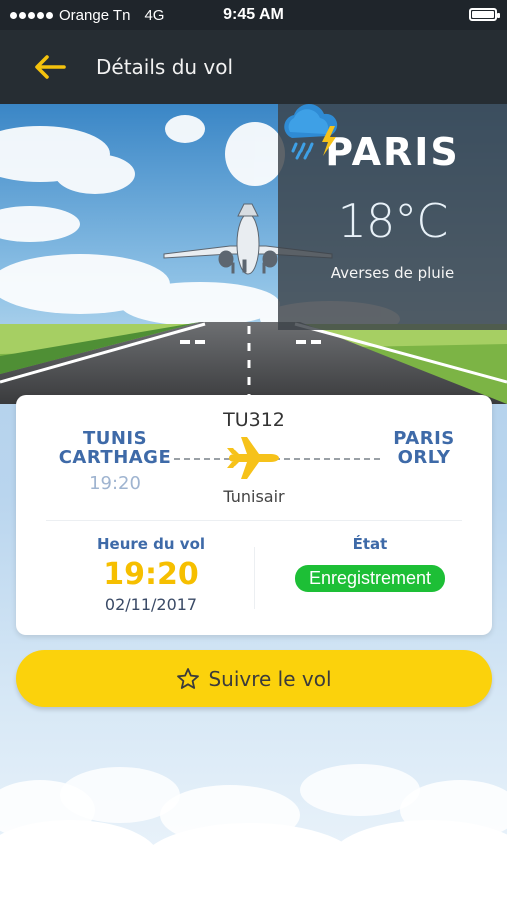 The image size is (507, 900). What do you see at coordinates (95, 15) in the screenshot?
I see `carrier-name: Orange Tn` at bounding box center [95, 15].